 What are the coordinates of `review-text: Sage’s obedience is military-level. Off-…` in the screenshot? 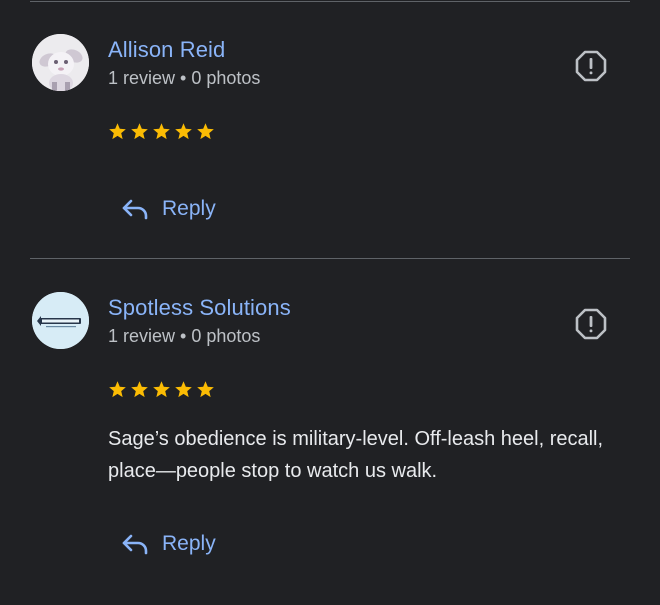 It's located at (356, 455).